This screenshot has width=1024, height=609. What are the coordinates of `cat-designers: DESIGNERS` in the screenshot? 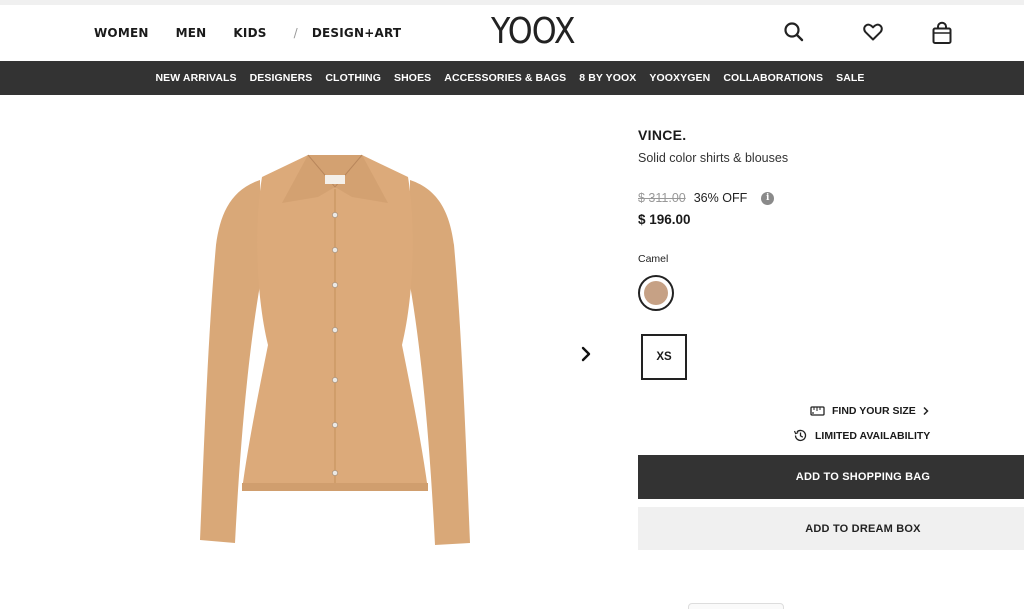 It's located at (281, 78).